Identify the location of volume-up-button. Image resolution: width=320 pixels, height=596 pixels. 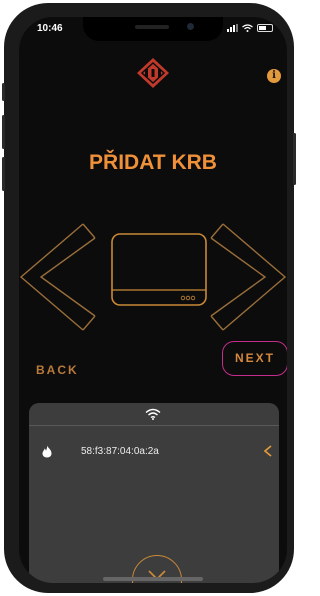
(3, 132).